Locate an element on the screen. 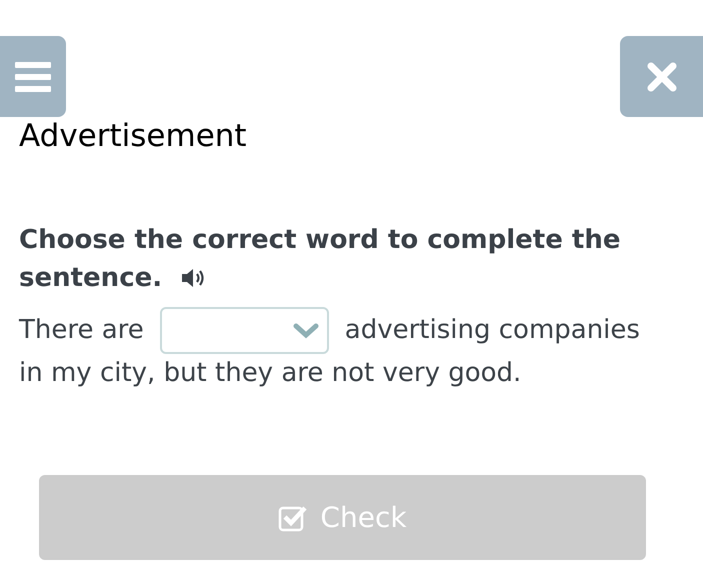 The image size is (703, 578). menu-button is located at coordinates (33, 76).